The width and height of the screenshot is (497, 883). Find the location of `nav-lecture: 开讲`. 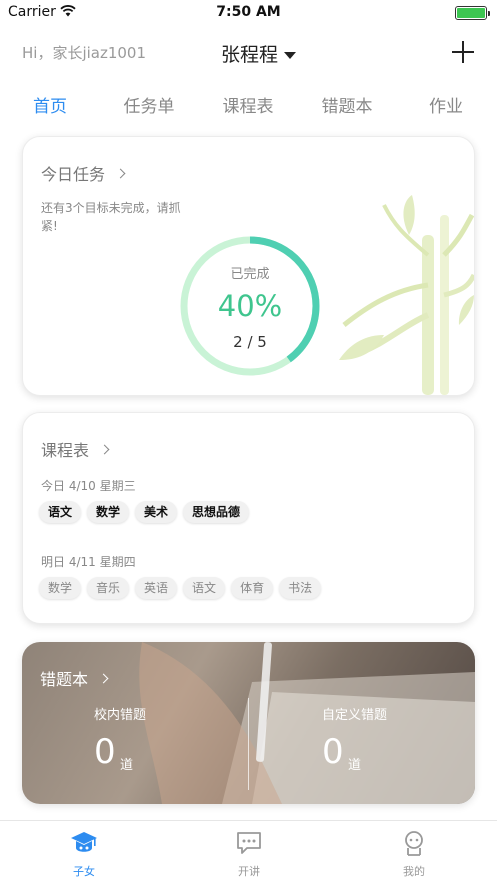

nav-lecture: 开讲 is located at coordinates (249, 854).